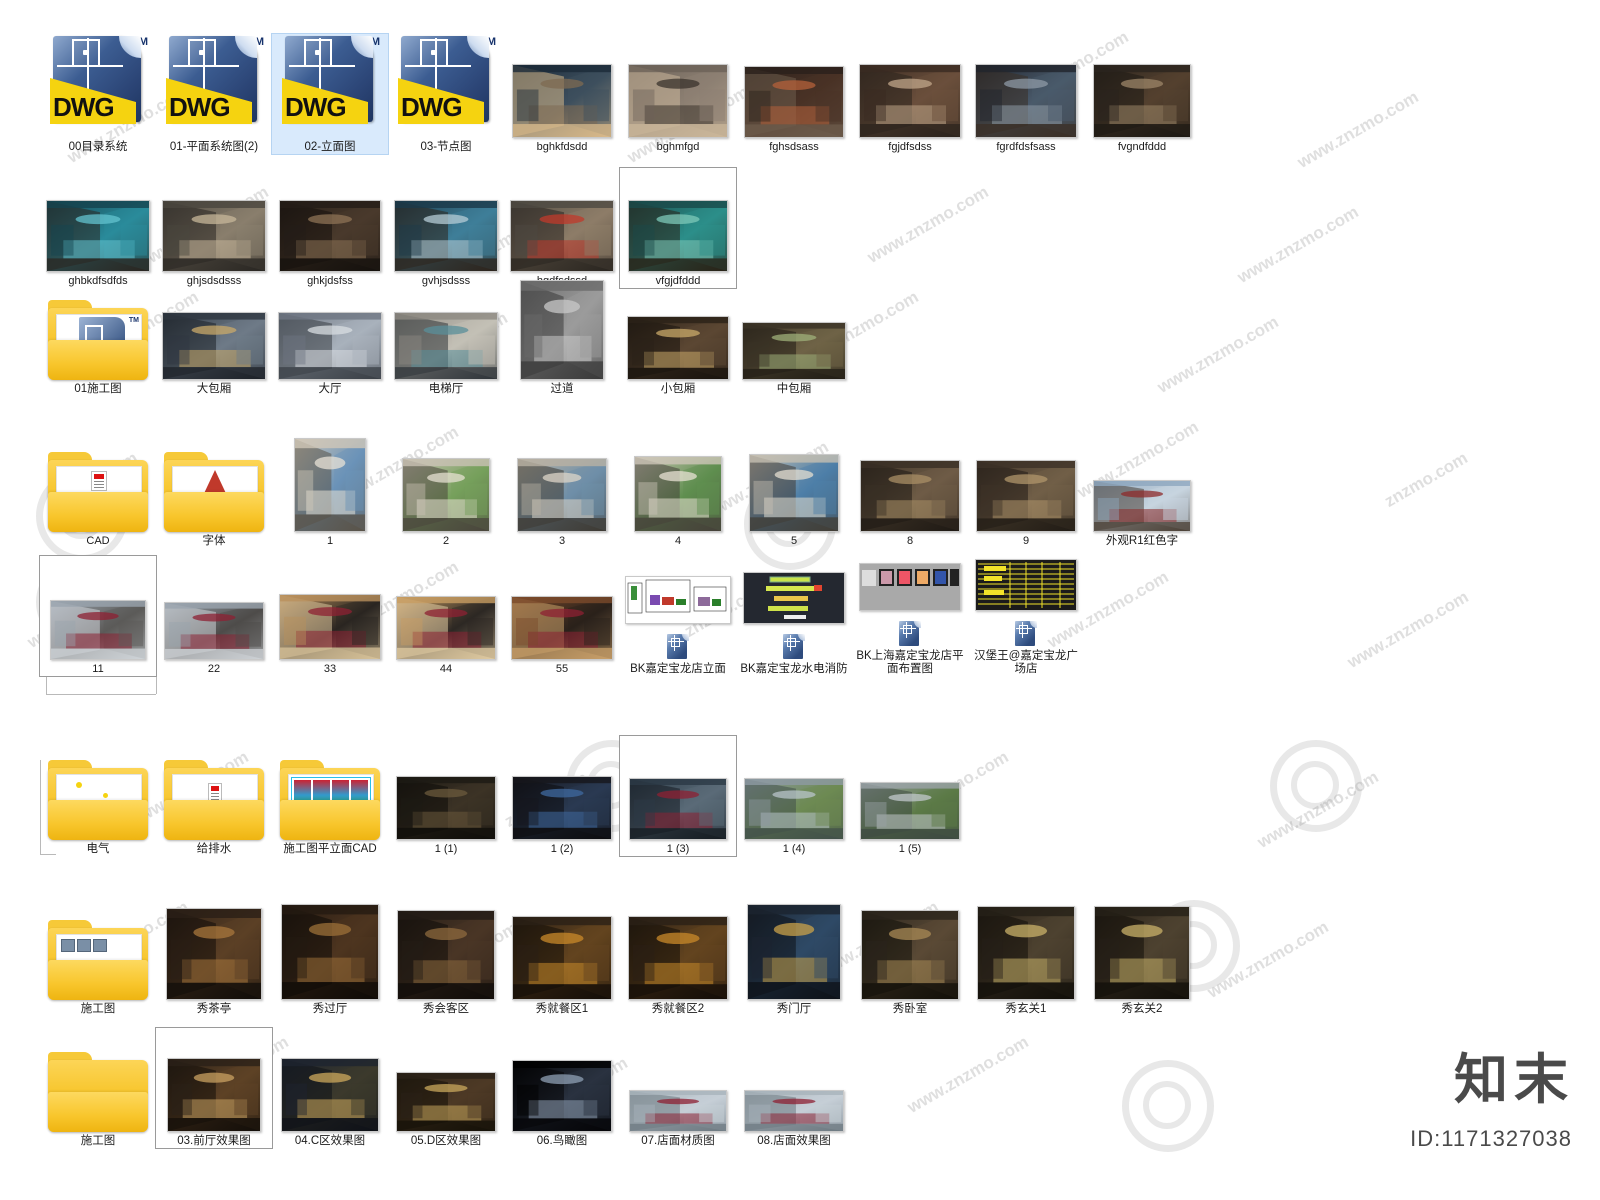 This screenshot has width=1600, height=1200. Describe the element at coordinates (446, 488) in the screenshot. I see `image-item: 2` at that location.